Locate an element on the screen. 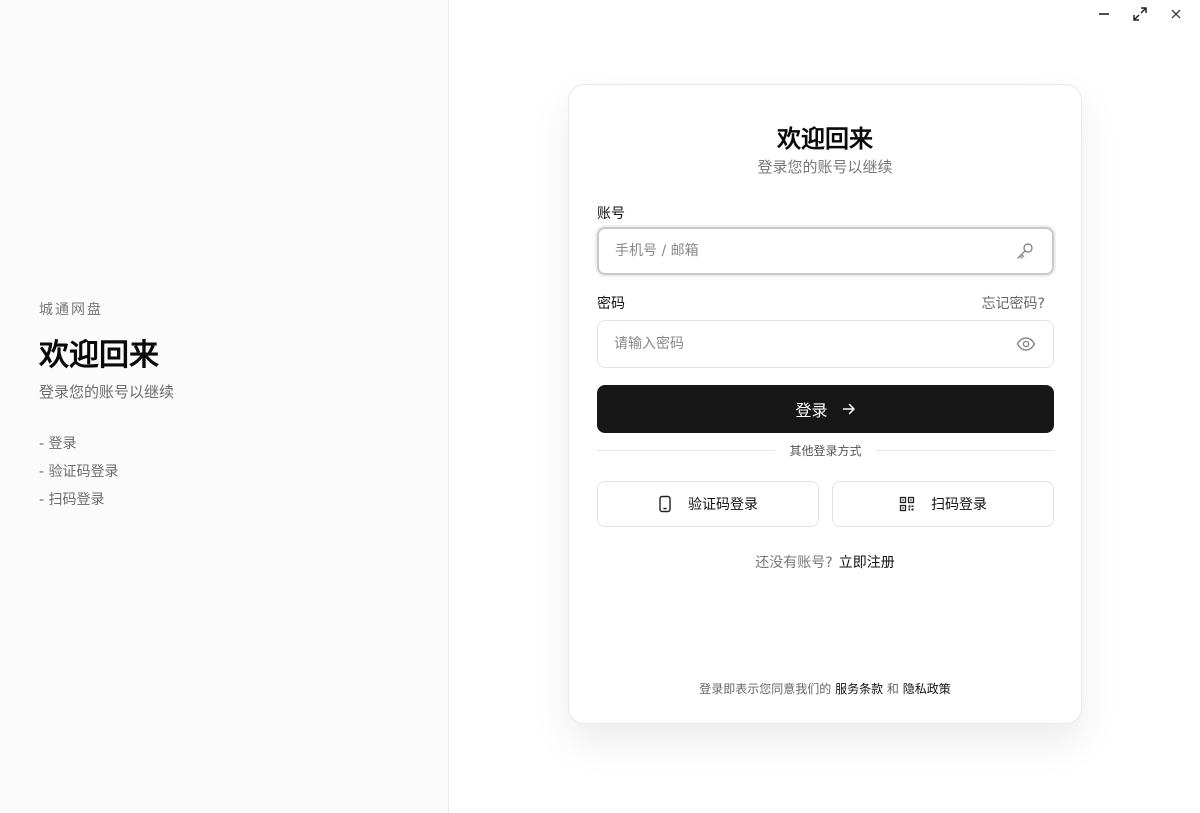  signup-prompt: 还没有账号? is located at coordinates (794, 563).